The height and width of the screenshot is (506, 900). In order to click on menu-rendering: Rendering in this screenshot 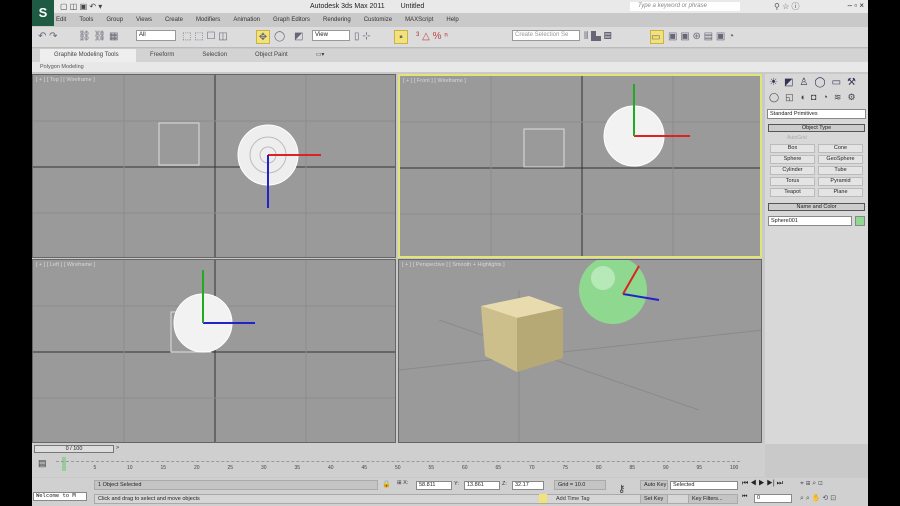, I will do `click(337, 20)`.